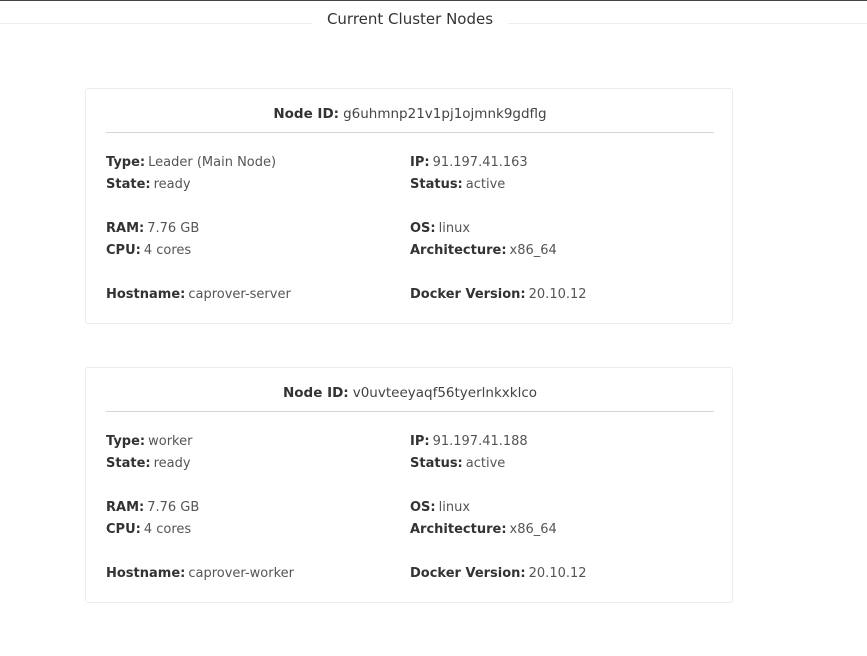 This screenshot has height=656, width=867. I want to click on node-id-value: g6uhmnp21v1pj1ojmnk9gdflg, so click(445, 114).